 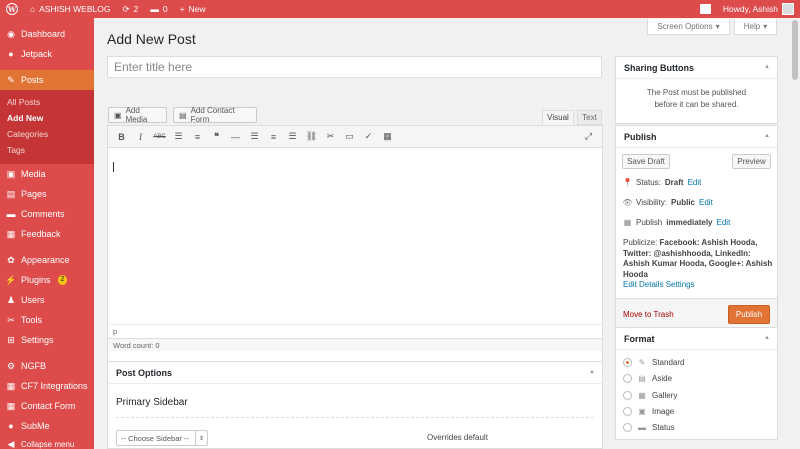 I want to click on sidebar-item-label: Appearance, so click(x=45, y=260).